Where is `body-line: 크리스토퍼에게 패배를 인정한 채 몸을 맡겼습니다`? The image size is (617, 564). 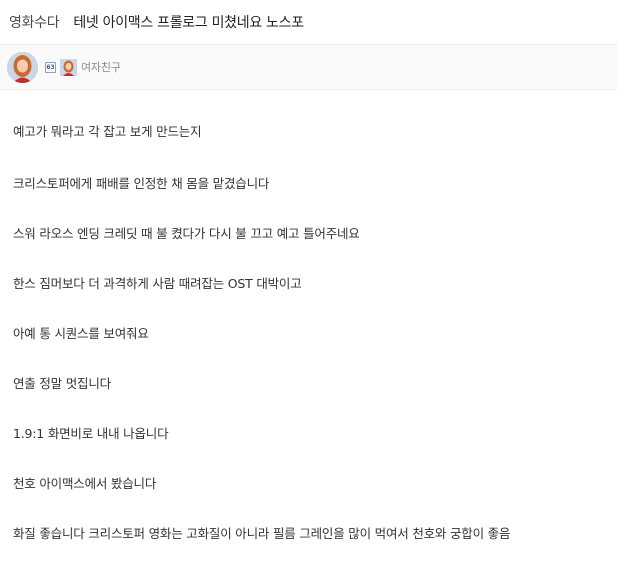
body-line: 크리스토퍼에게 패배를 인정한 채 몸을 맡겼습니다 is located at coordinates (141, 183).